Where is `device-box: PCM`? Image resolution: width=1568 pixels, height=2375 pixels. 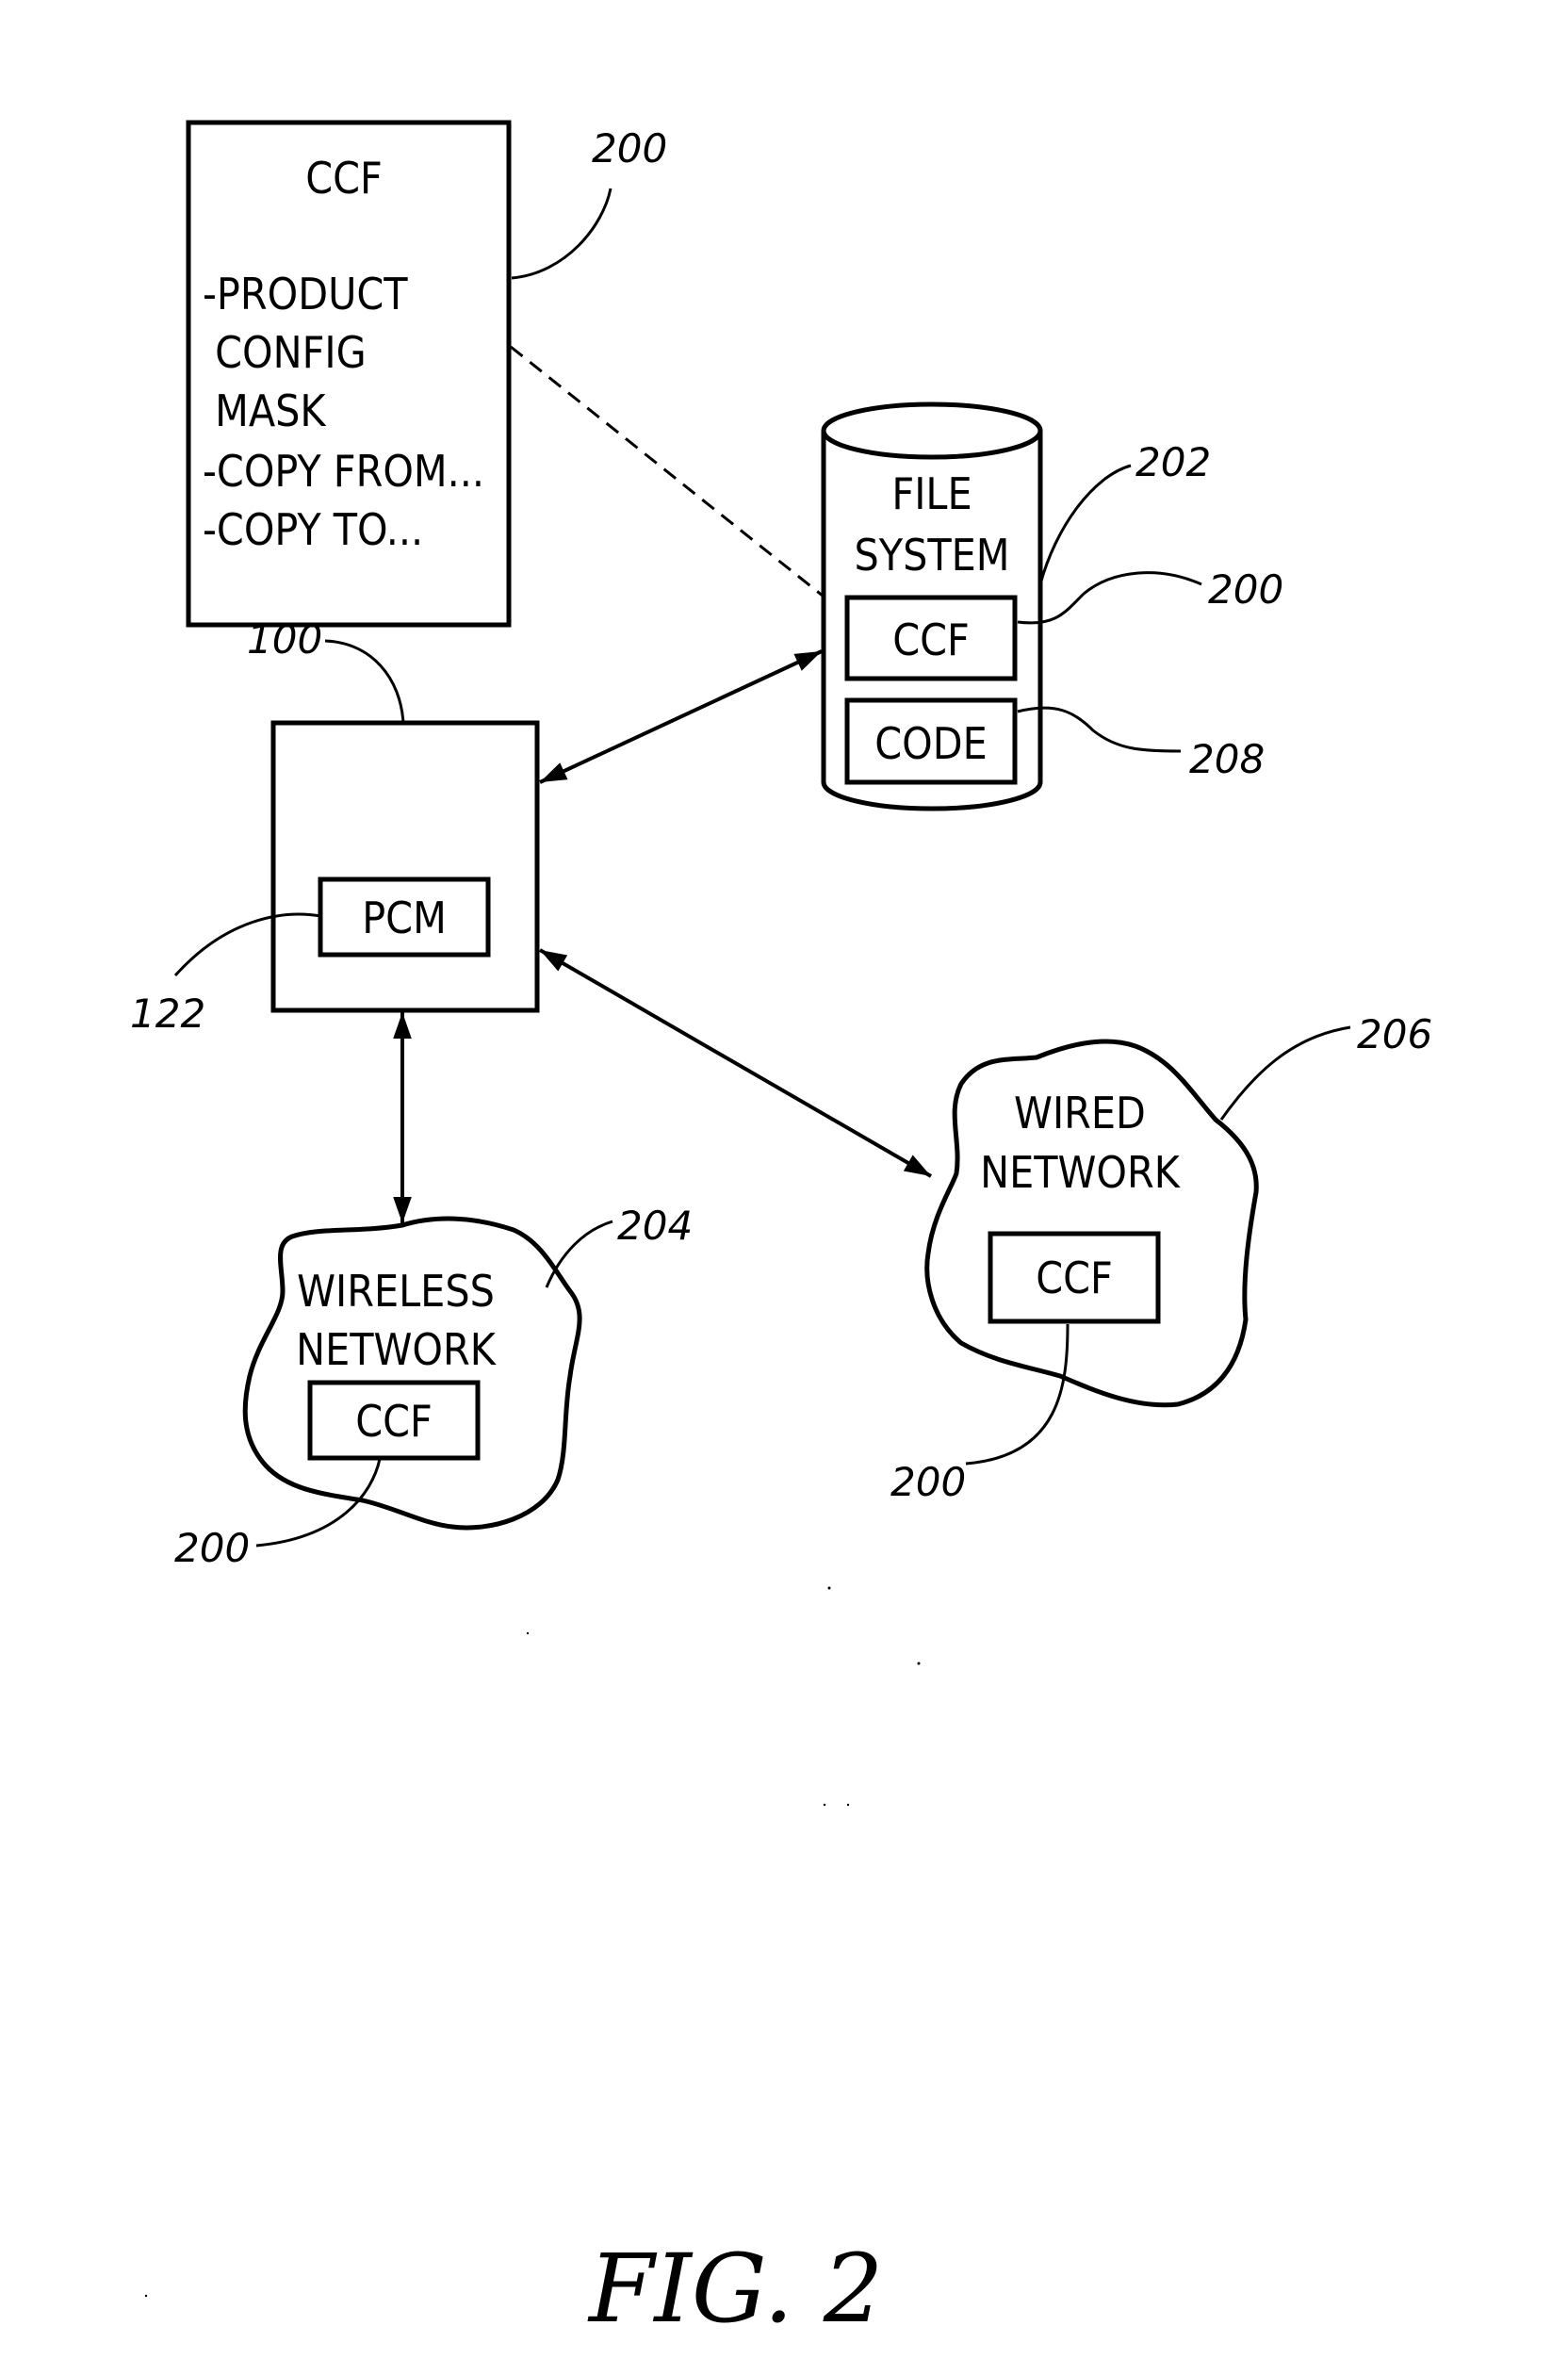
device-box: PCM is located at coordinates (405, 867).